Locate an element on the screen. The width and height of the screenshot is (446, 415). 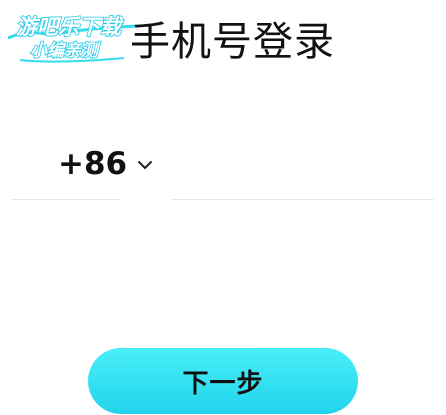
phone-number-input is located at coordinates (306, 168).